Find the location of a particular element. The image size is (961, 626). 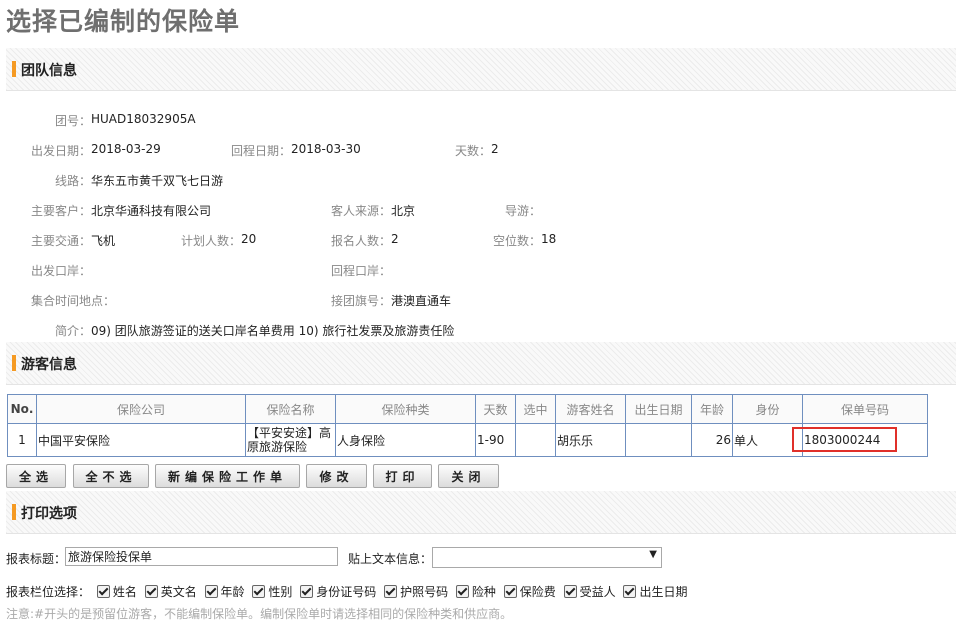

flag-label: 接团旗号： is located at coordinates (361, 301).